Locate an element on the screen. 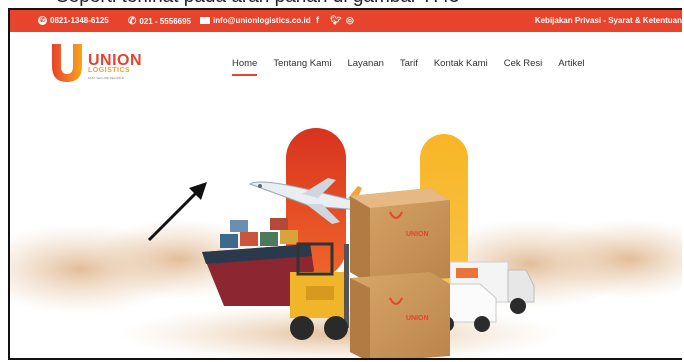 The image size is (684, 362). tel-text: 021 - 5556695 is located at coordinates (165, 21).